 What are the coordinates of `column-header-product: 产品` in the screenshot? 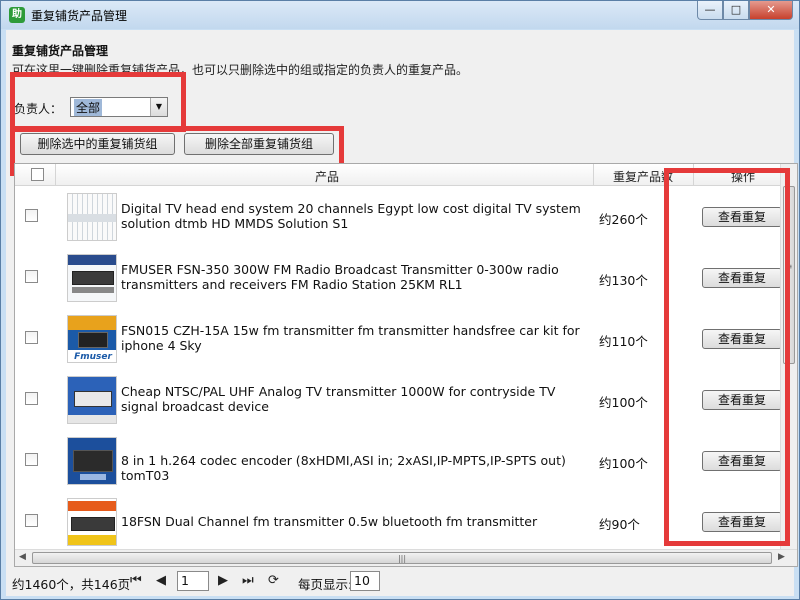 It's located at (327, 176).